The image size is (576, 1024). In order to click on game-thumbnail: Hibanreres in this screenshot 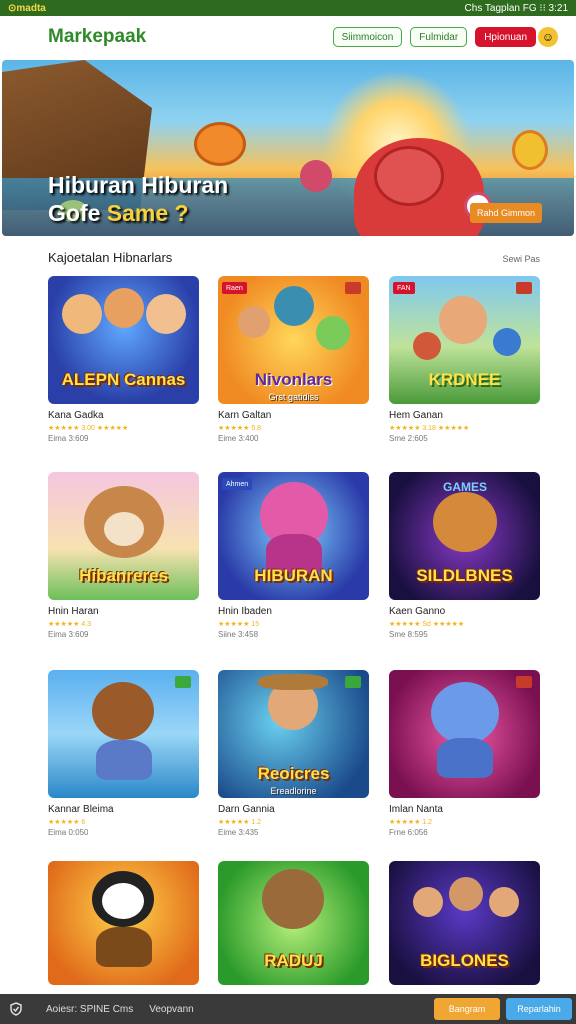, I will do `click(123, 536)`.